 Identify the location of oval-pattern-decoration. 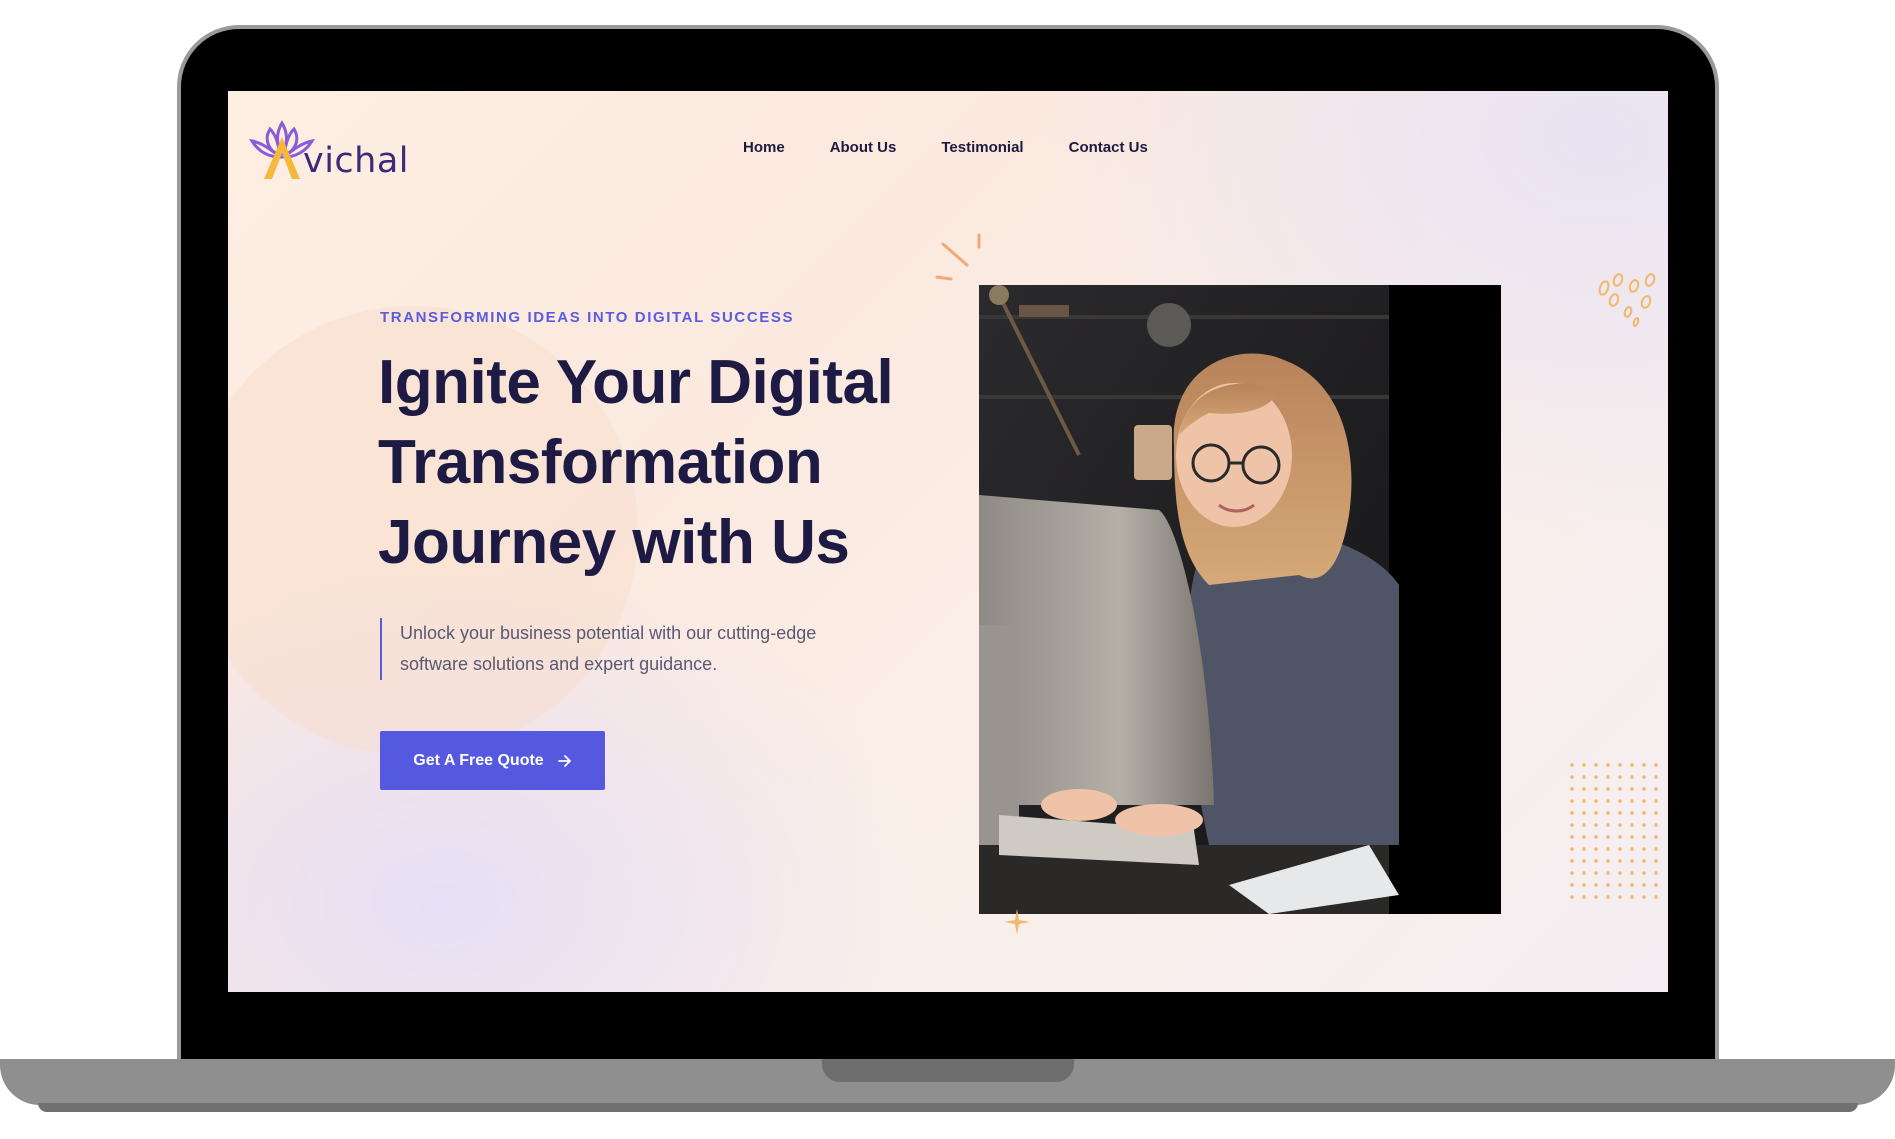
(1627, 300).